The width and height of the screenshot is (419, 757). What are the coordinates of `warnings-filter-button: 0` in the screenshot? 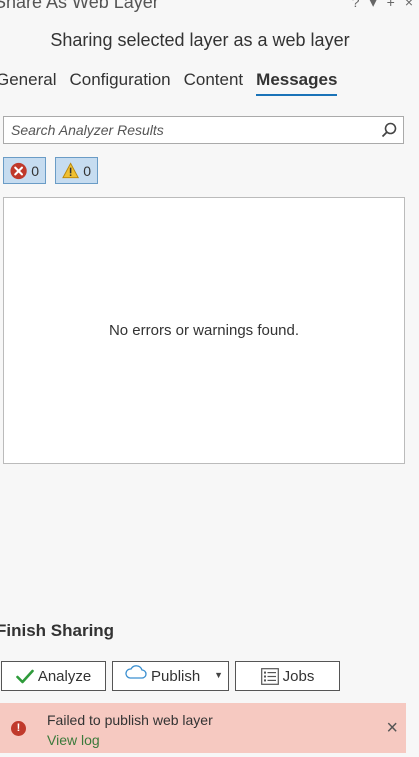 It's located at (76, 170).